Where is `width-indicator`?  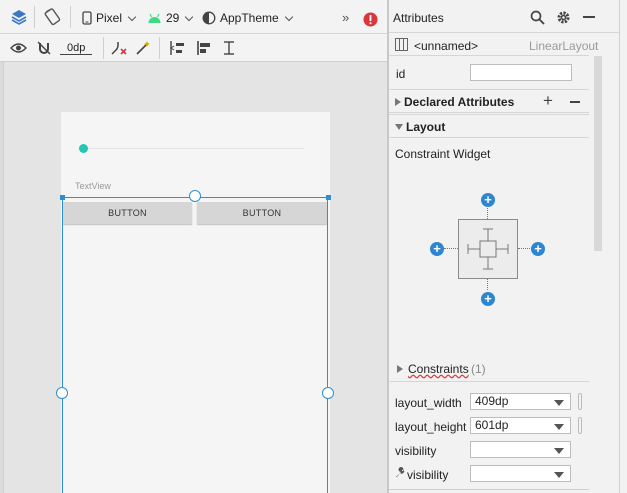
width-indicator is located at coordinates (580, 401).